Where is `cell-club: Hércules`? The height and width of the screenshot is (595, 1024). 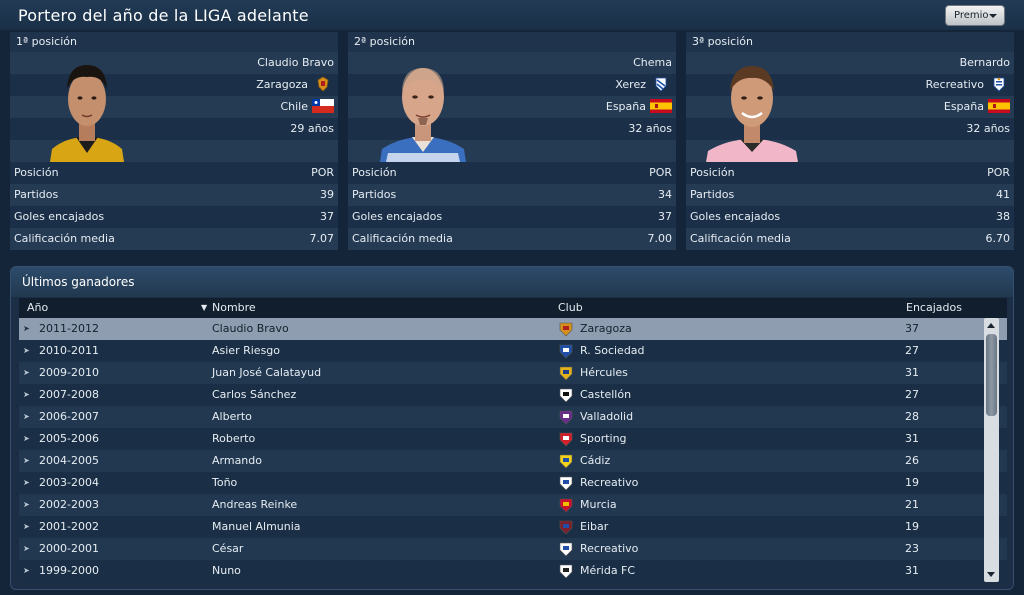 cell-club: Hércules is located at coordinates (604, 373).